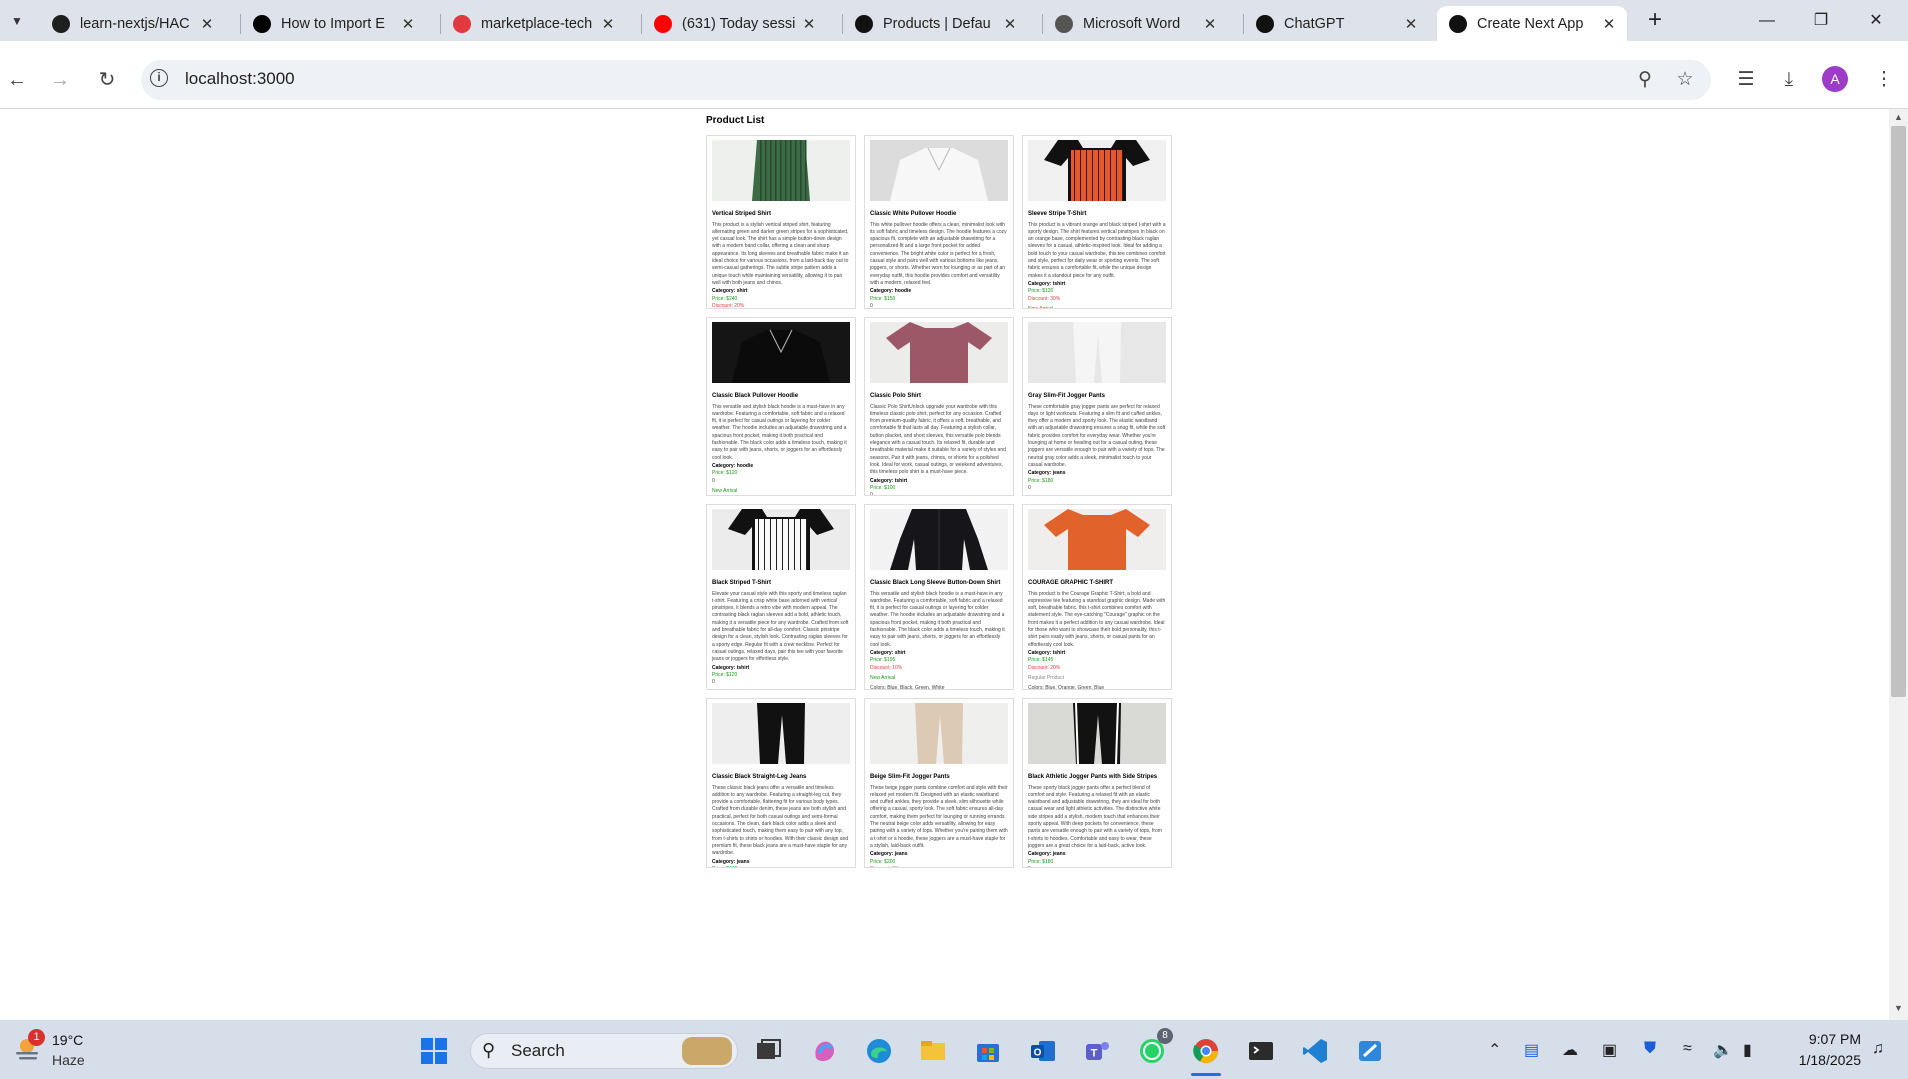 The image size is (1908, 1079). I want to click on product-name: Black Striped T-Shirt, so click(781, 583).